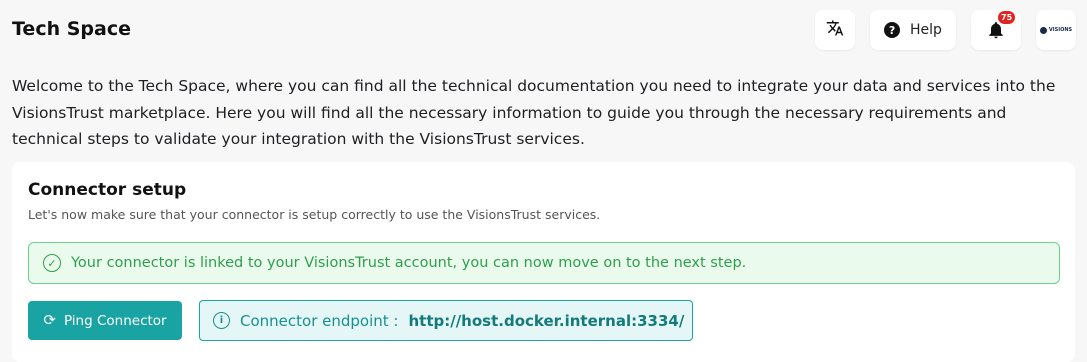 Image resolution: width=1087 pixels, height=362 pixels. I want to click on logo-mark-icon, so click(1043, 30).